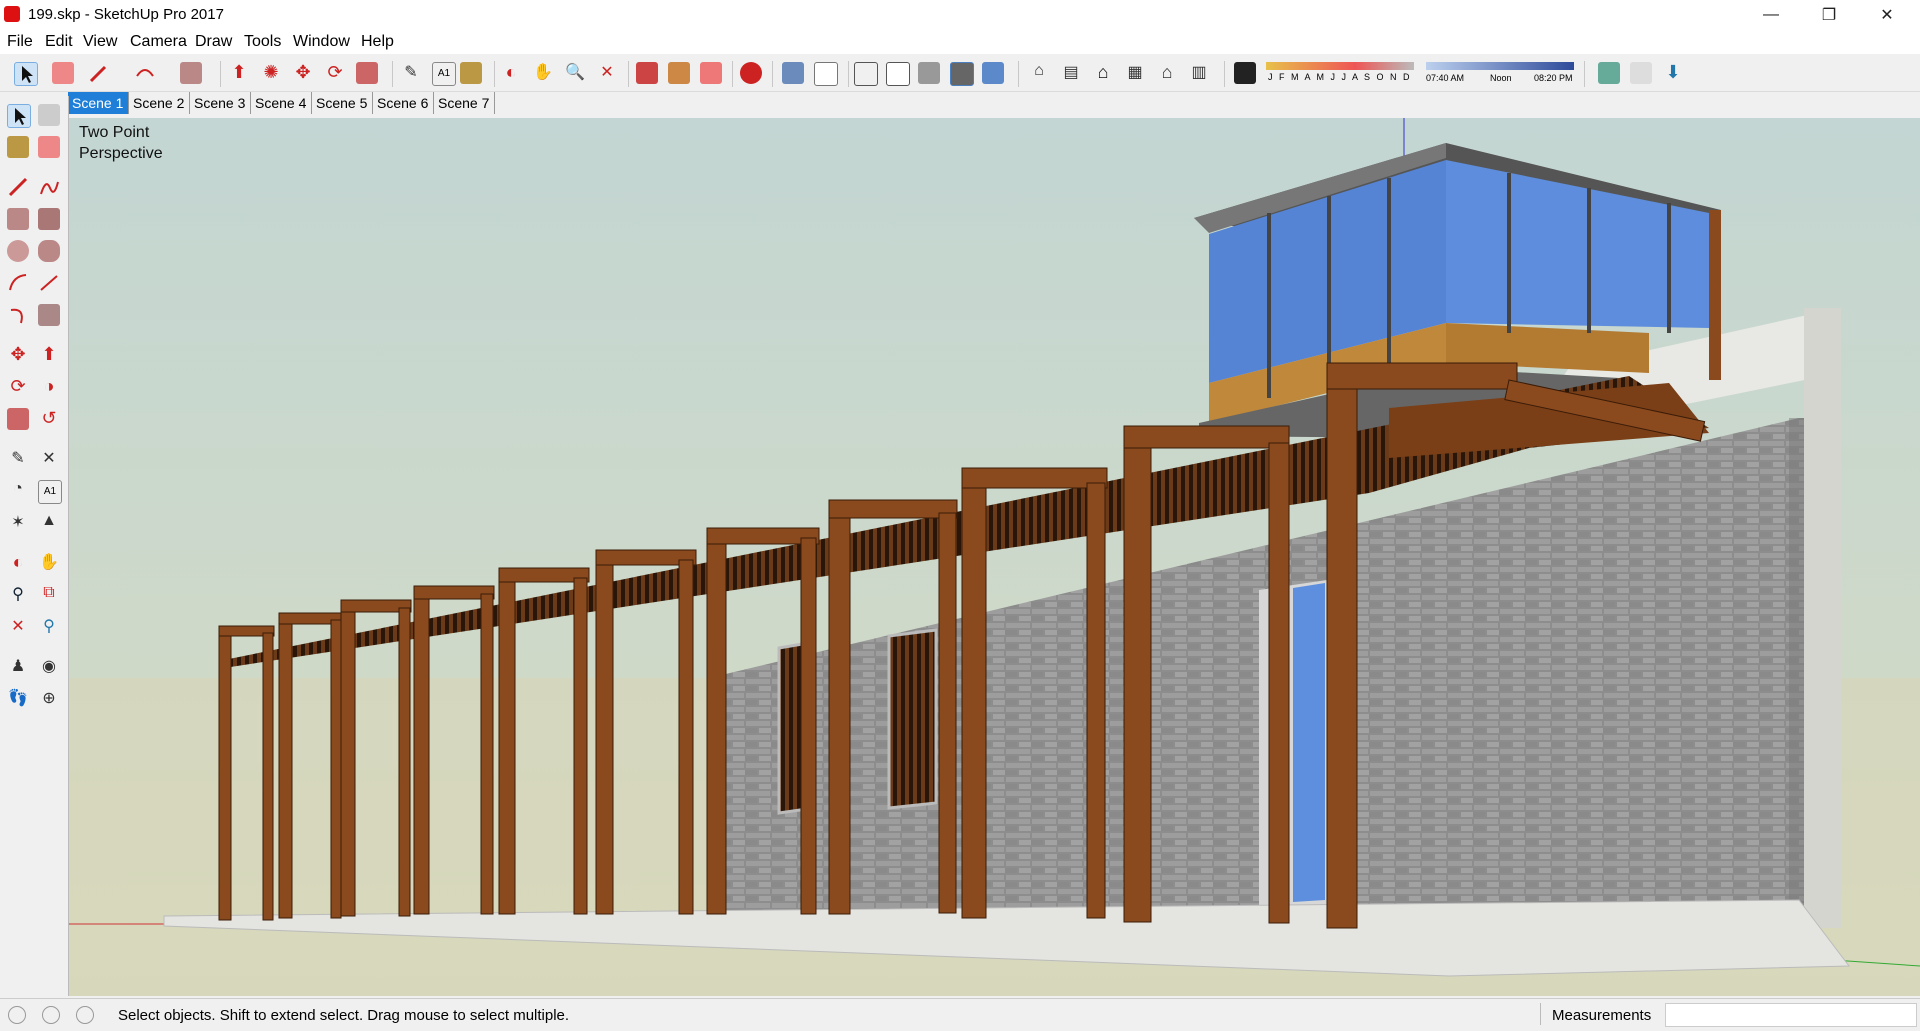 This screenshot has height=1031, width=1920. I want to click on paint-icon, so click(18, 147).